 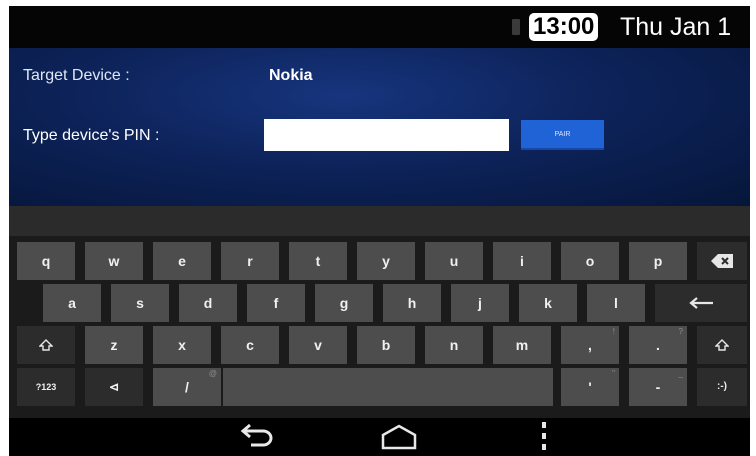 I want to click on shift-key-right, so click(x=722, y=345).